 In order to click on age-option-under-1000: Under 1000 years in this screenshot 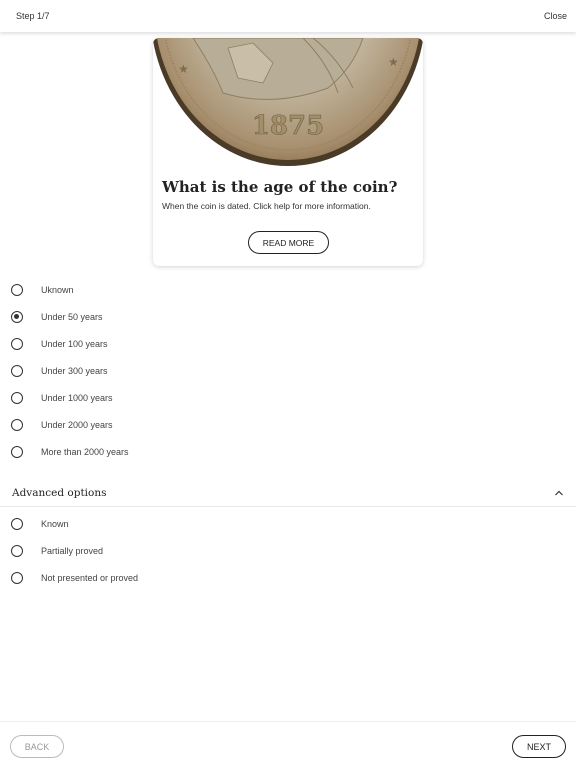, I will do `click(288, 397)`.